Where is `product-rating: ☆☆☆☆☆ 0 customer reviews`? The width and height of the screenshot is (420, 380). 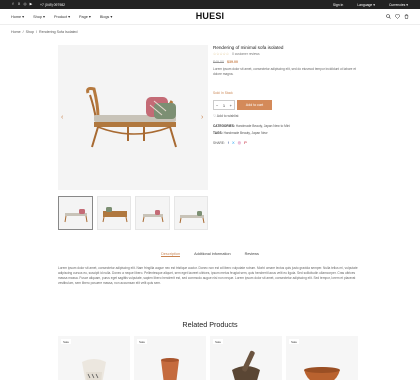
product-rating: ☆☆☆☆☆ 0 customer reviews is located at coordinates (236, 54).